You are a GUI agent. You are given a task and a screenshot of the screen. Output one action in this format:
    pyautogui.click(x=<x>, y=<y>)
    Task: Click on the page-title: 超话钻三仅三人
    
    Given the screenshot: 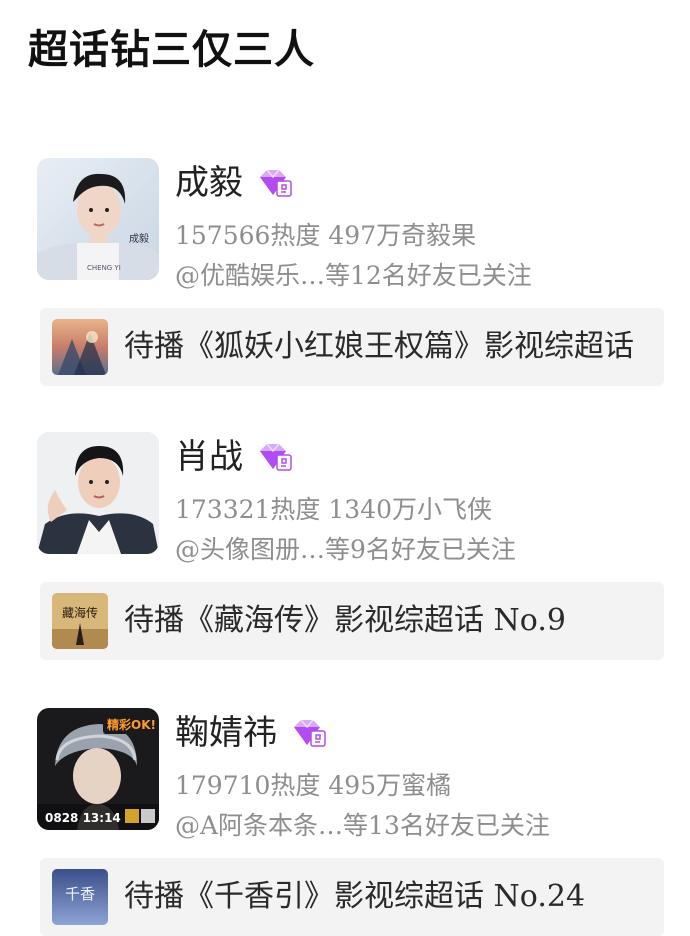 What is the action you would take?
    pyautogui.click(x=171, y=50)
    